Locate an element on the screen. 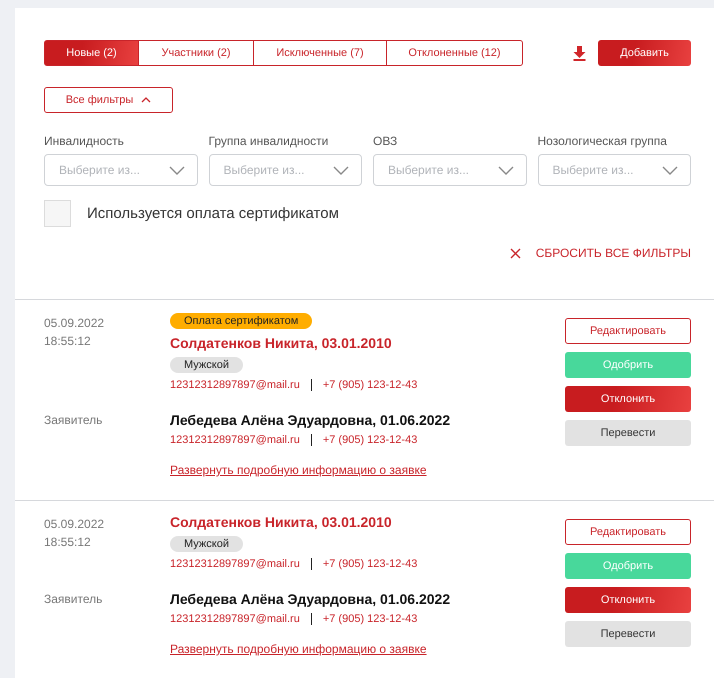 This screenshot has height=678, width=714. payment-badge: Оплата сертификатом is located at coordinates (241, 321).